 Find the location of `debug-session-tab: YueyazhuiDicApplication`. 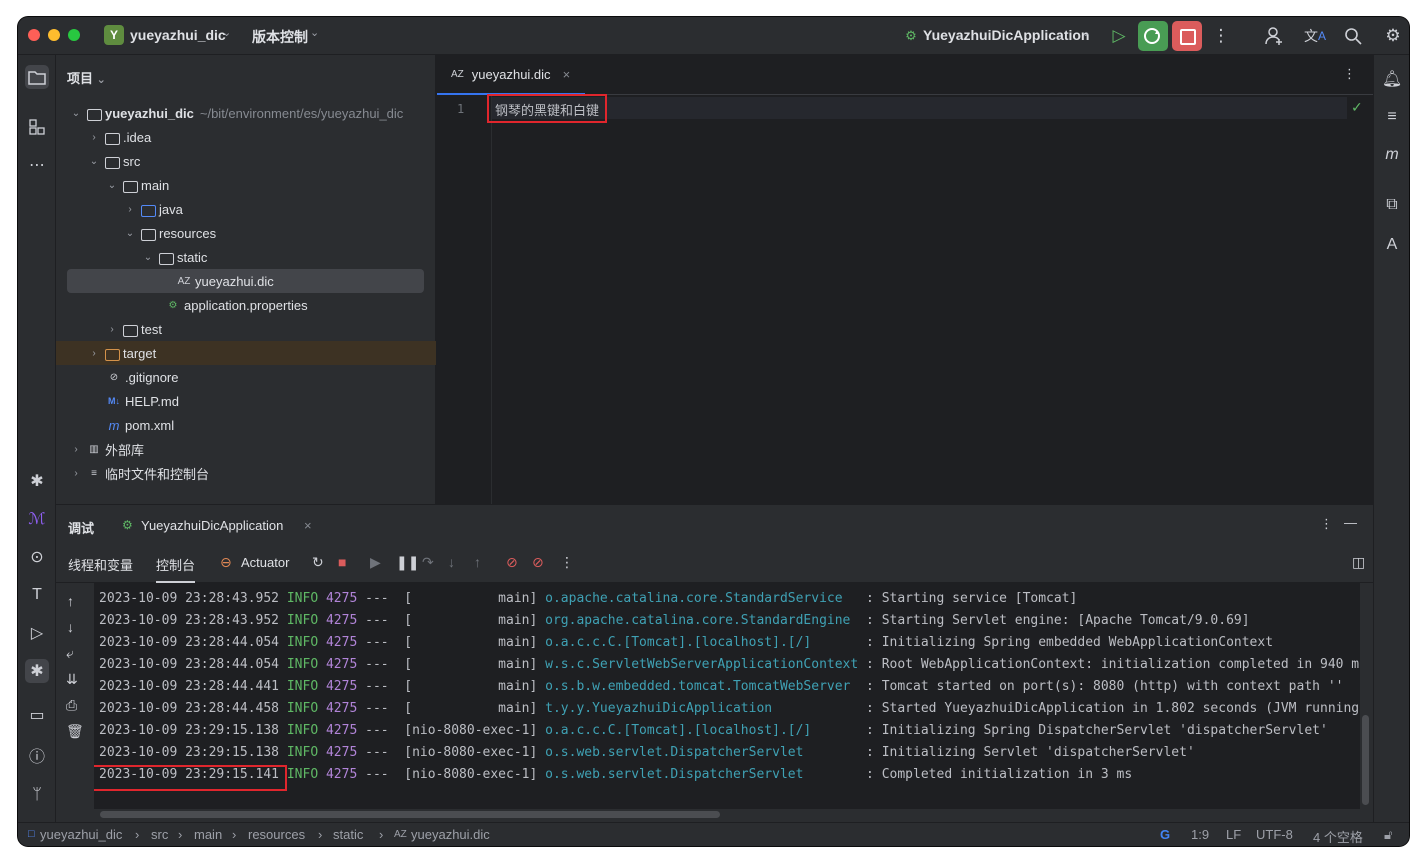

debug-session-tab: YueyazhuiDicApplication is located at coordinates (212, 525).